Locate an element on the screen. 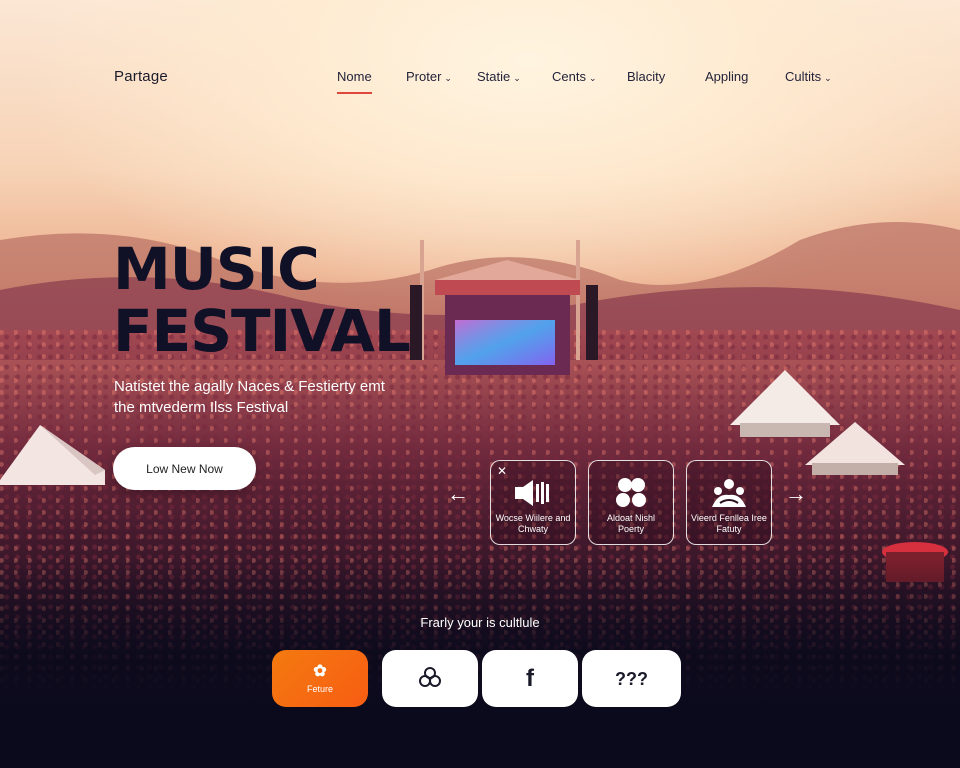 Image resolution: width=960 pixels, height=768 pixels. more-icon: ??? is located at coordinates (631, 678).